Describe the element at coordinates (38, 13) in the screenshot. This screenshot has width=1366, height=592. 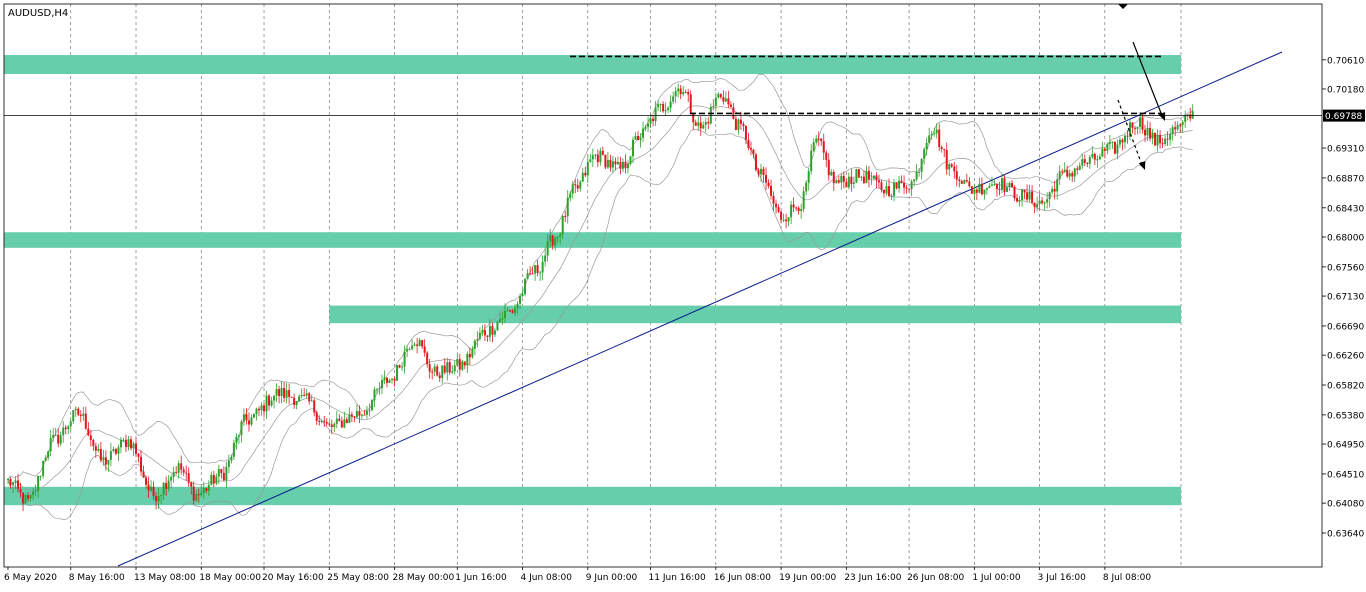
I see `chart-title: AUDUSD,H4` at that location.